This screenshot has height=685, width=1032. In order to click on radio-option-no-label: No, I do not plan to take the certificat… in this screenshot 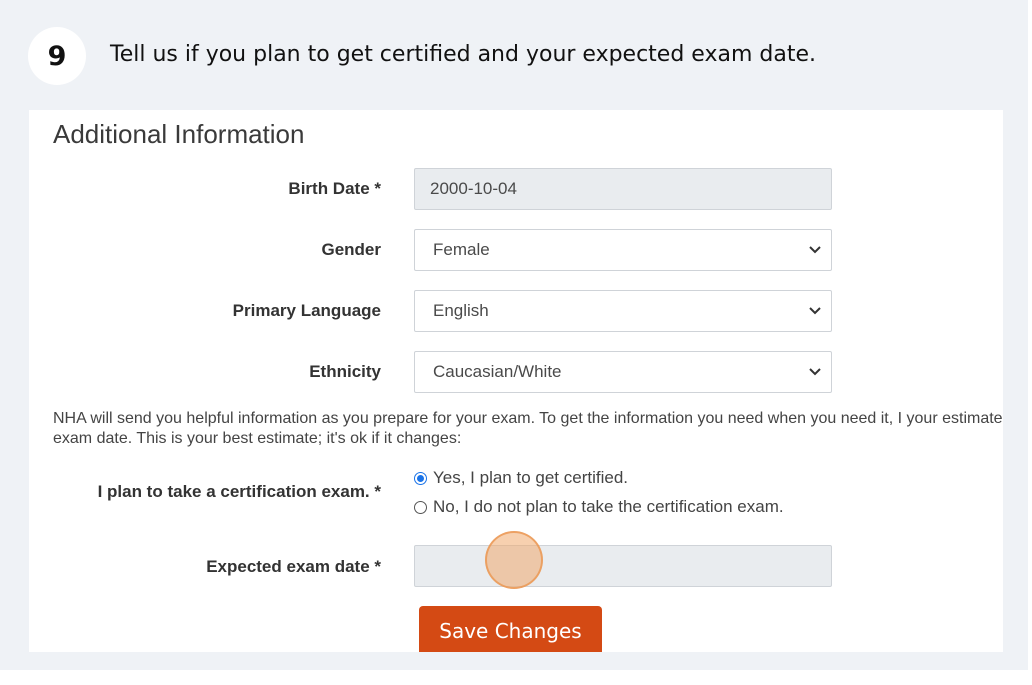, I will do `click(608, 506)`.